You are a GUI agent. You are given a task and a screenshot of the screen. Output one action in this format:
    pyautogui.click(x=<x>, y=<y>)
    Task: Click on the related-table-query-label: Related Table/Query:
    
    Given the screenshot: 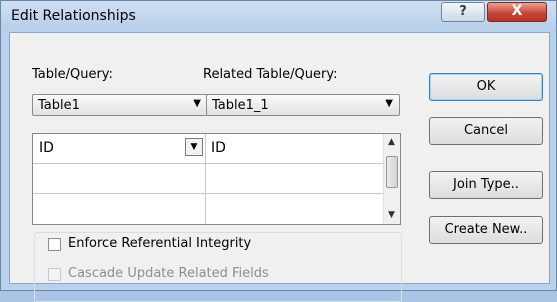 What is the action you would take?
    pyautogui.click(x=270, y=74)
    